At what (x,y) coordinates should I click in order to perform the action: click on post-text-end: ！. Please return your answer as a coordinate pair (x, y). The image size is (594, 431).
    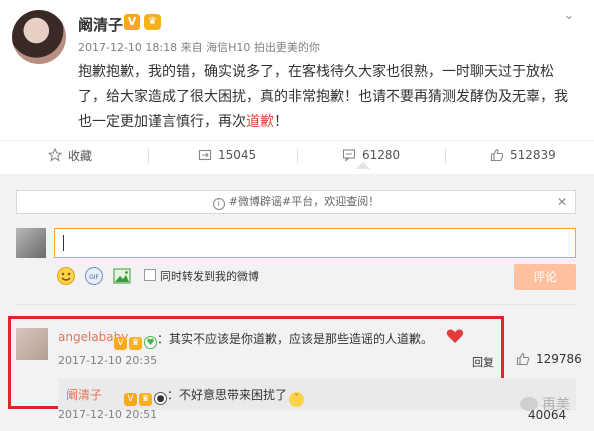
    Looking at the image, I should click on (281, 122).